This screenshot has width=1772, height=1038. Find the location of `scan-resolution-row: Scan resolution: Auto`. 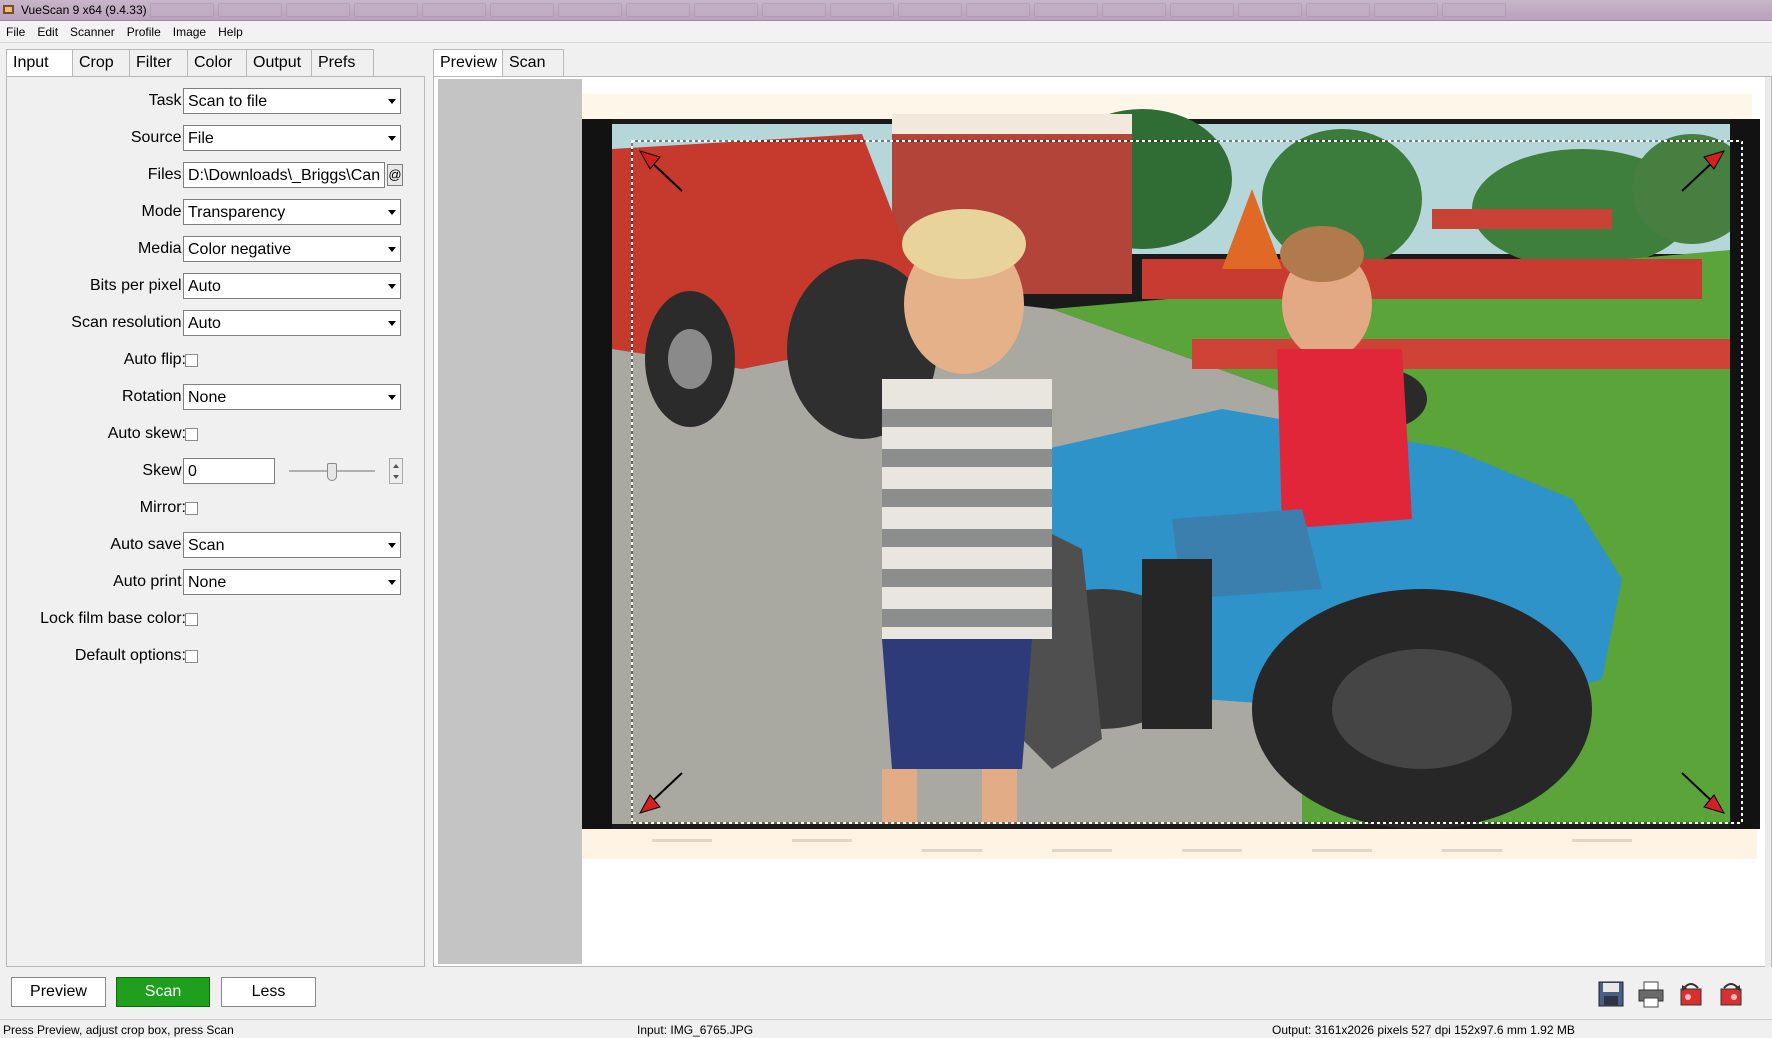

scan-resolution-row: Scan resolution: Auto is located at coordinates (216, 323).